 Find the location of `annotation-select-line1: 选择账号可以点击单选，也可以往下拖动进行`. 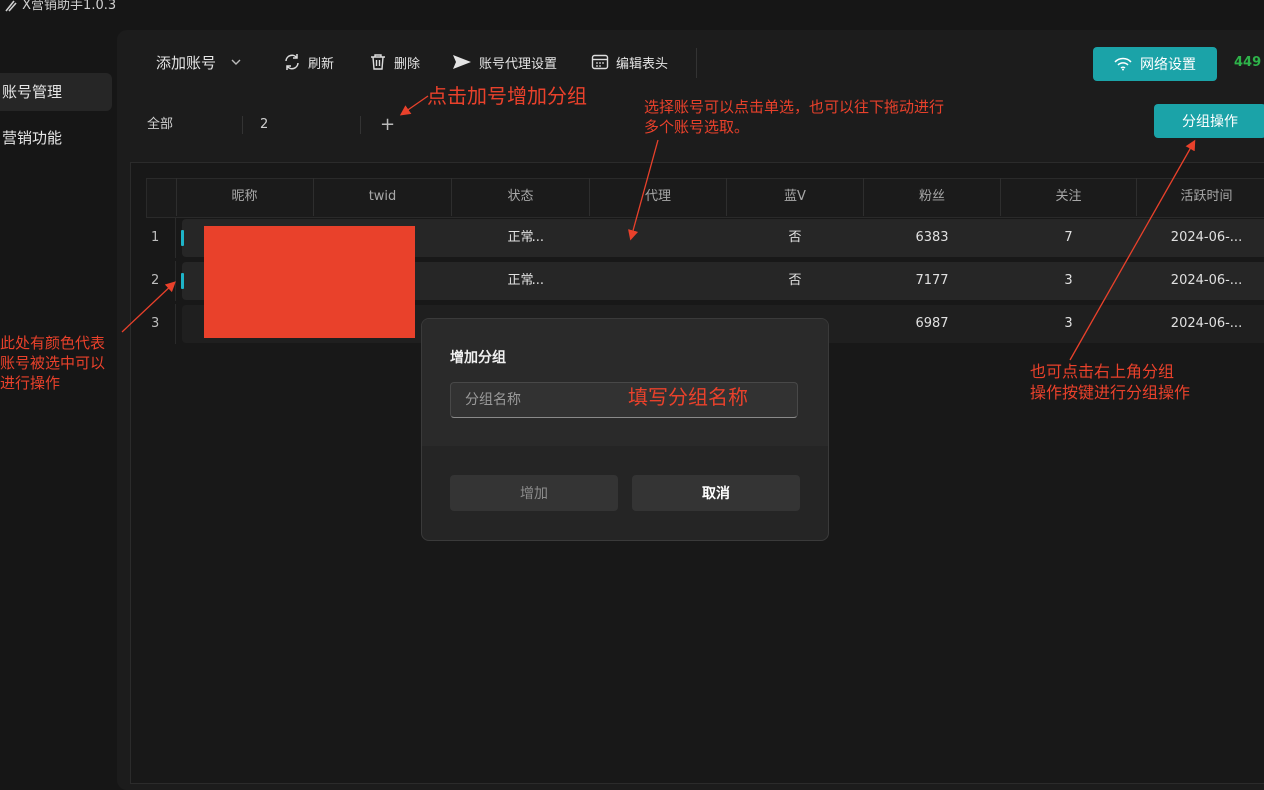

annotation-select-line1: 选择账号可以点击单选，也可以往下拖动进行 is located at coordinates (794, 107).